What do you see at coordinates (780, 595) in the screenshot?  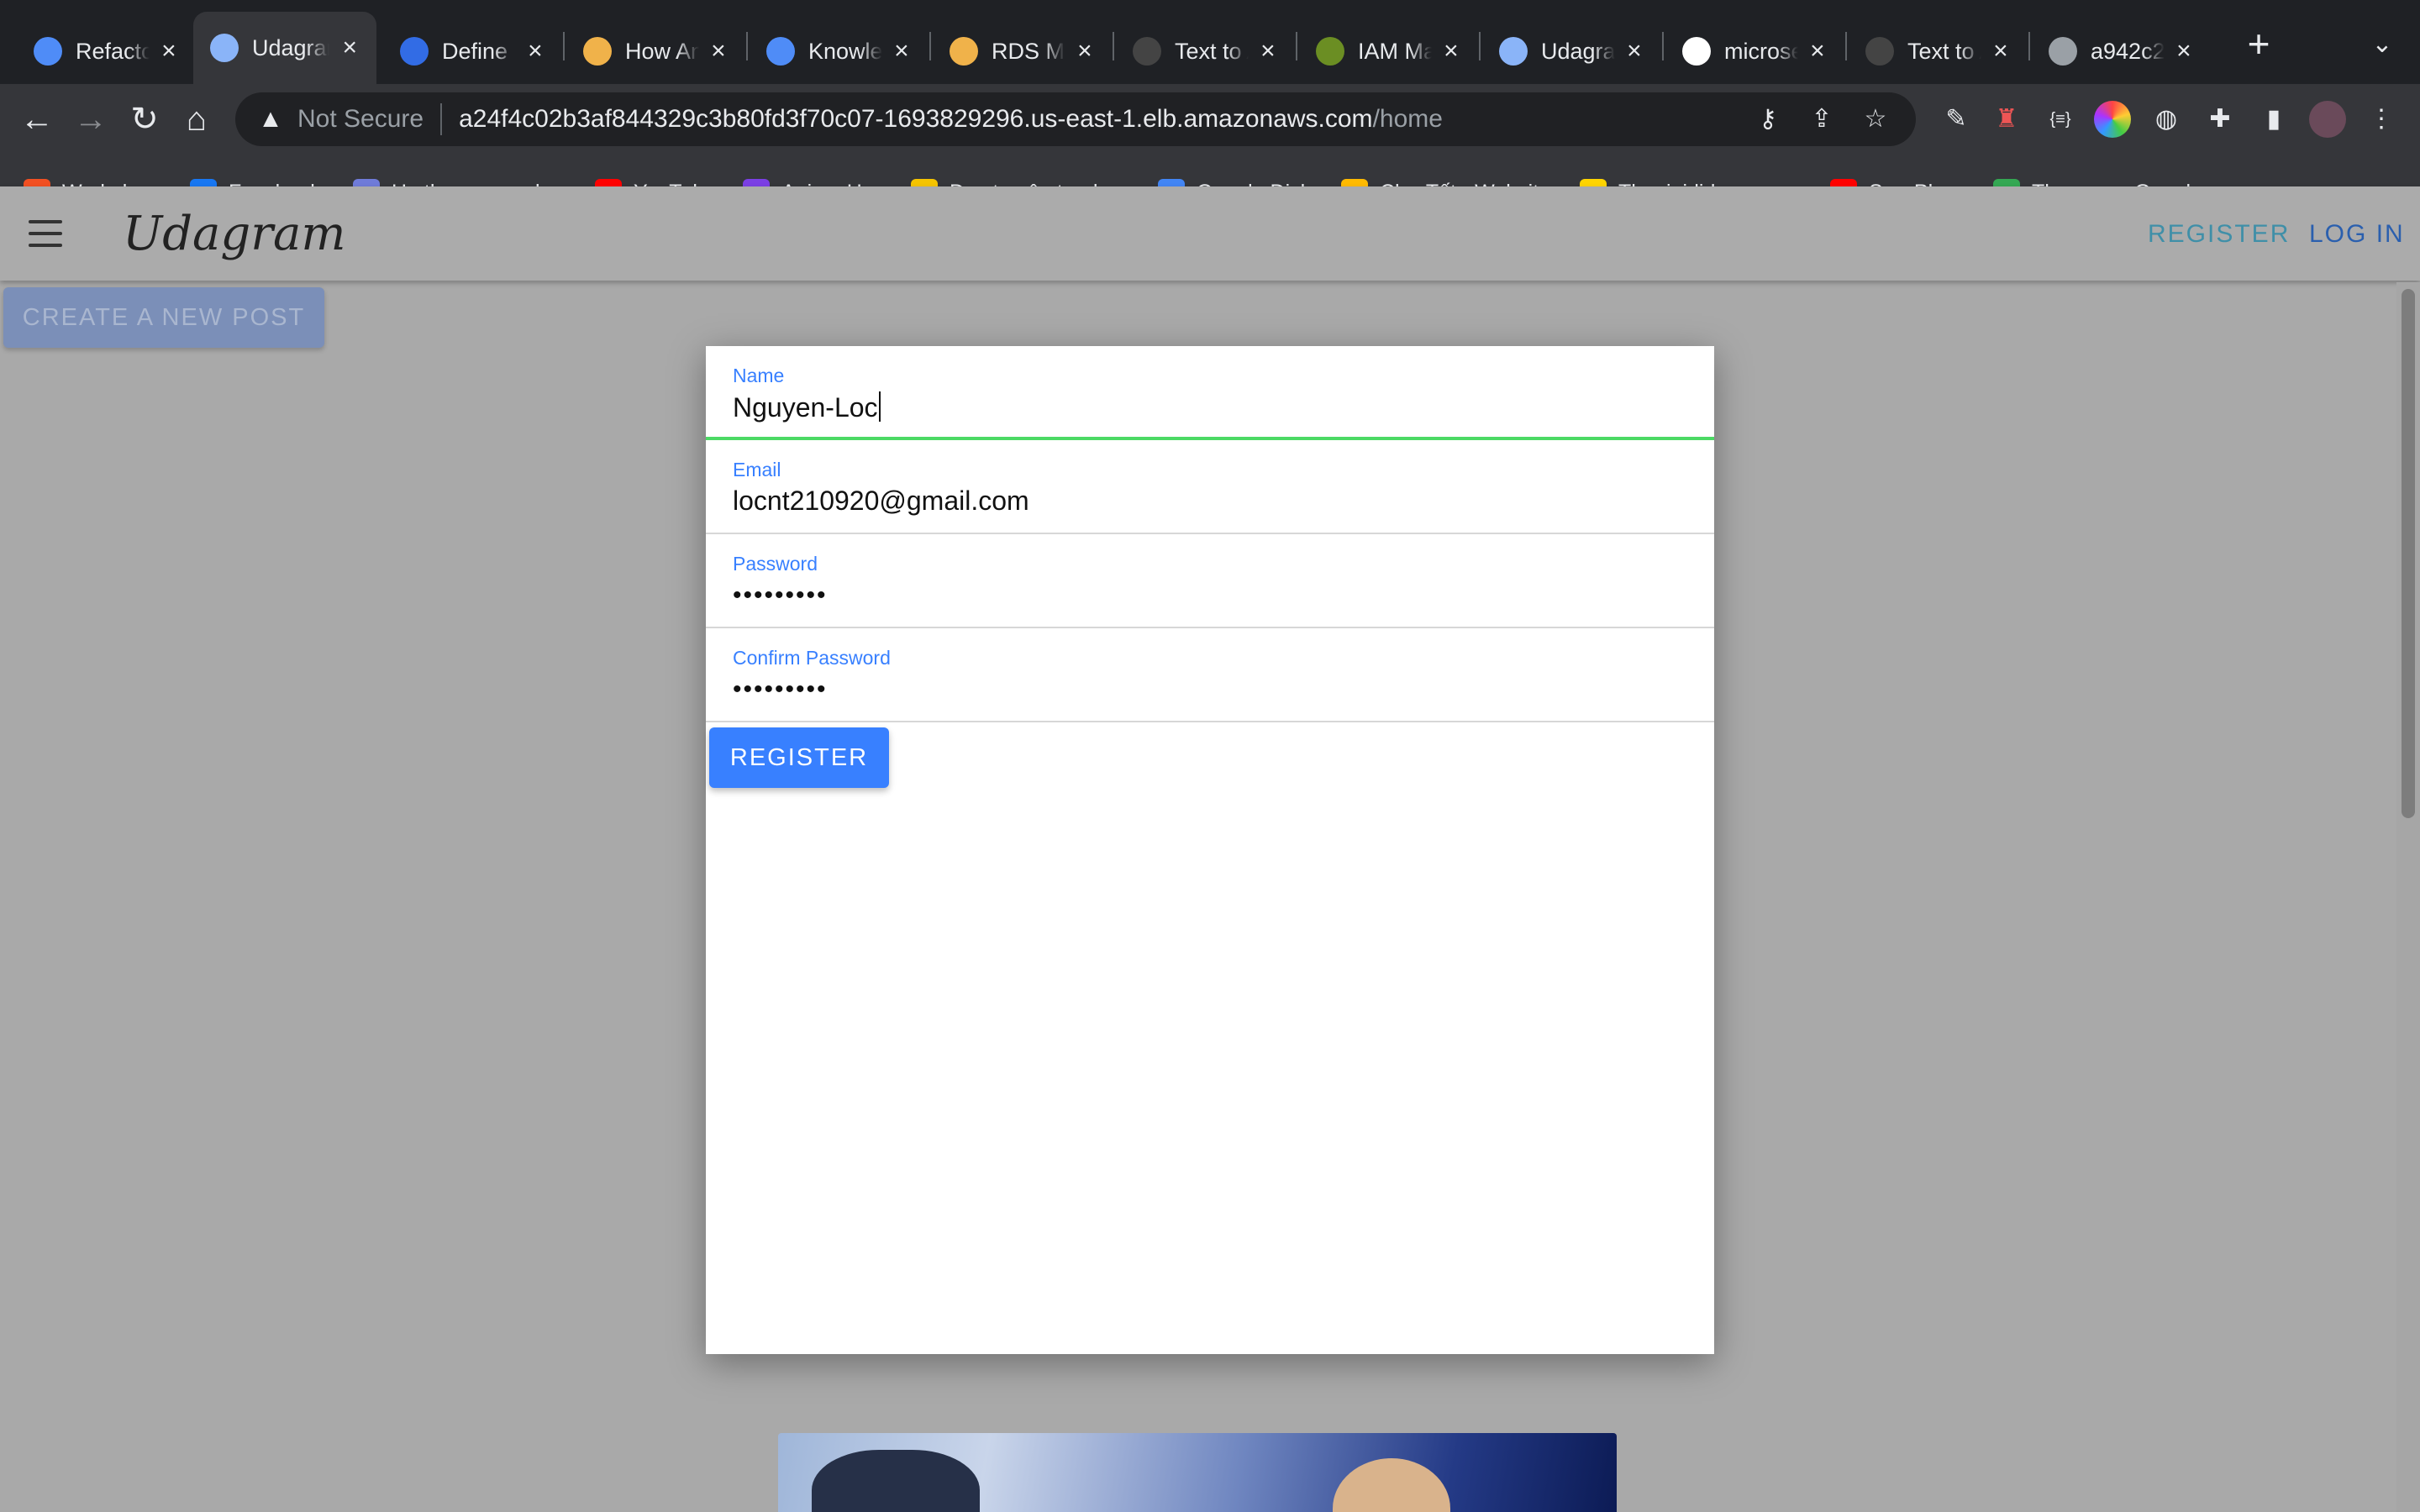 I see `password-input: •••••••••` at bounding box center [780, 595].